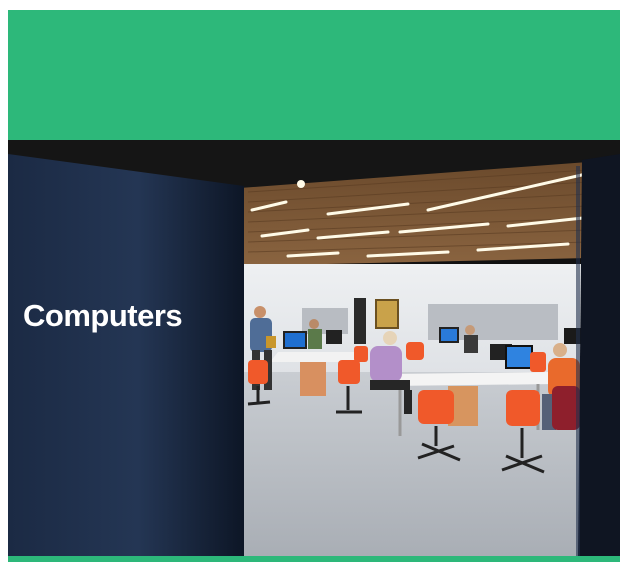  Describe the element at coordinates (360, 321) in the screenshot. I see `doorway` at that location.